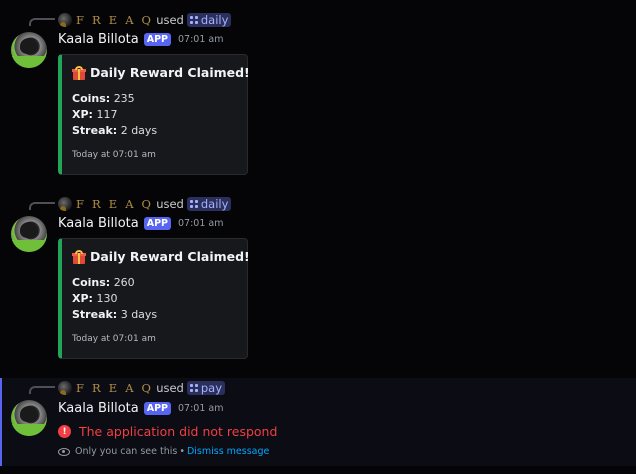 The image size is (636, 474). I want to click on eye-icon, so click(64, 451).